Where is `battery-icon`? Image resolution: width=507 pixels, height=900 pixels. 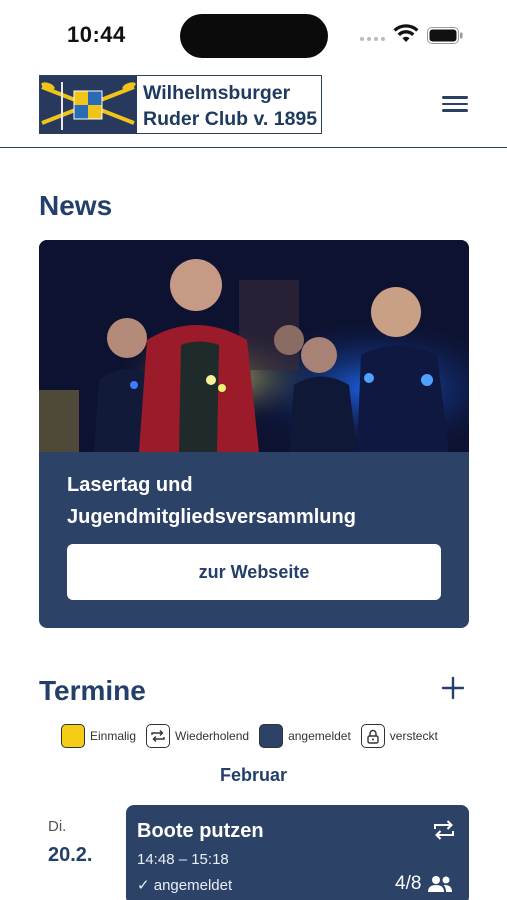
battery-icon is located at coordinates (445, 35).